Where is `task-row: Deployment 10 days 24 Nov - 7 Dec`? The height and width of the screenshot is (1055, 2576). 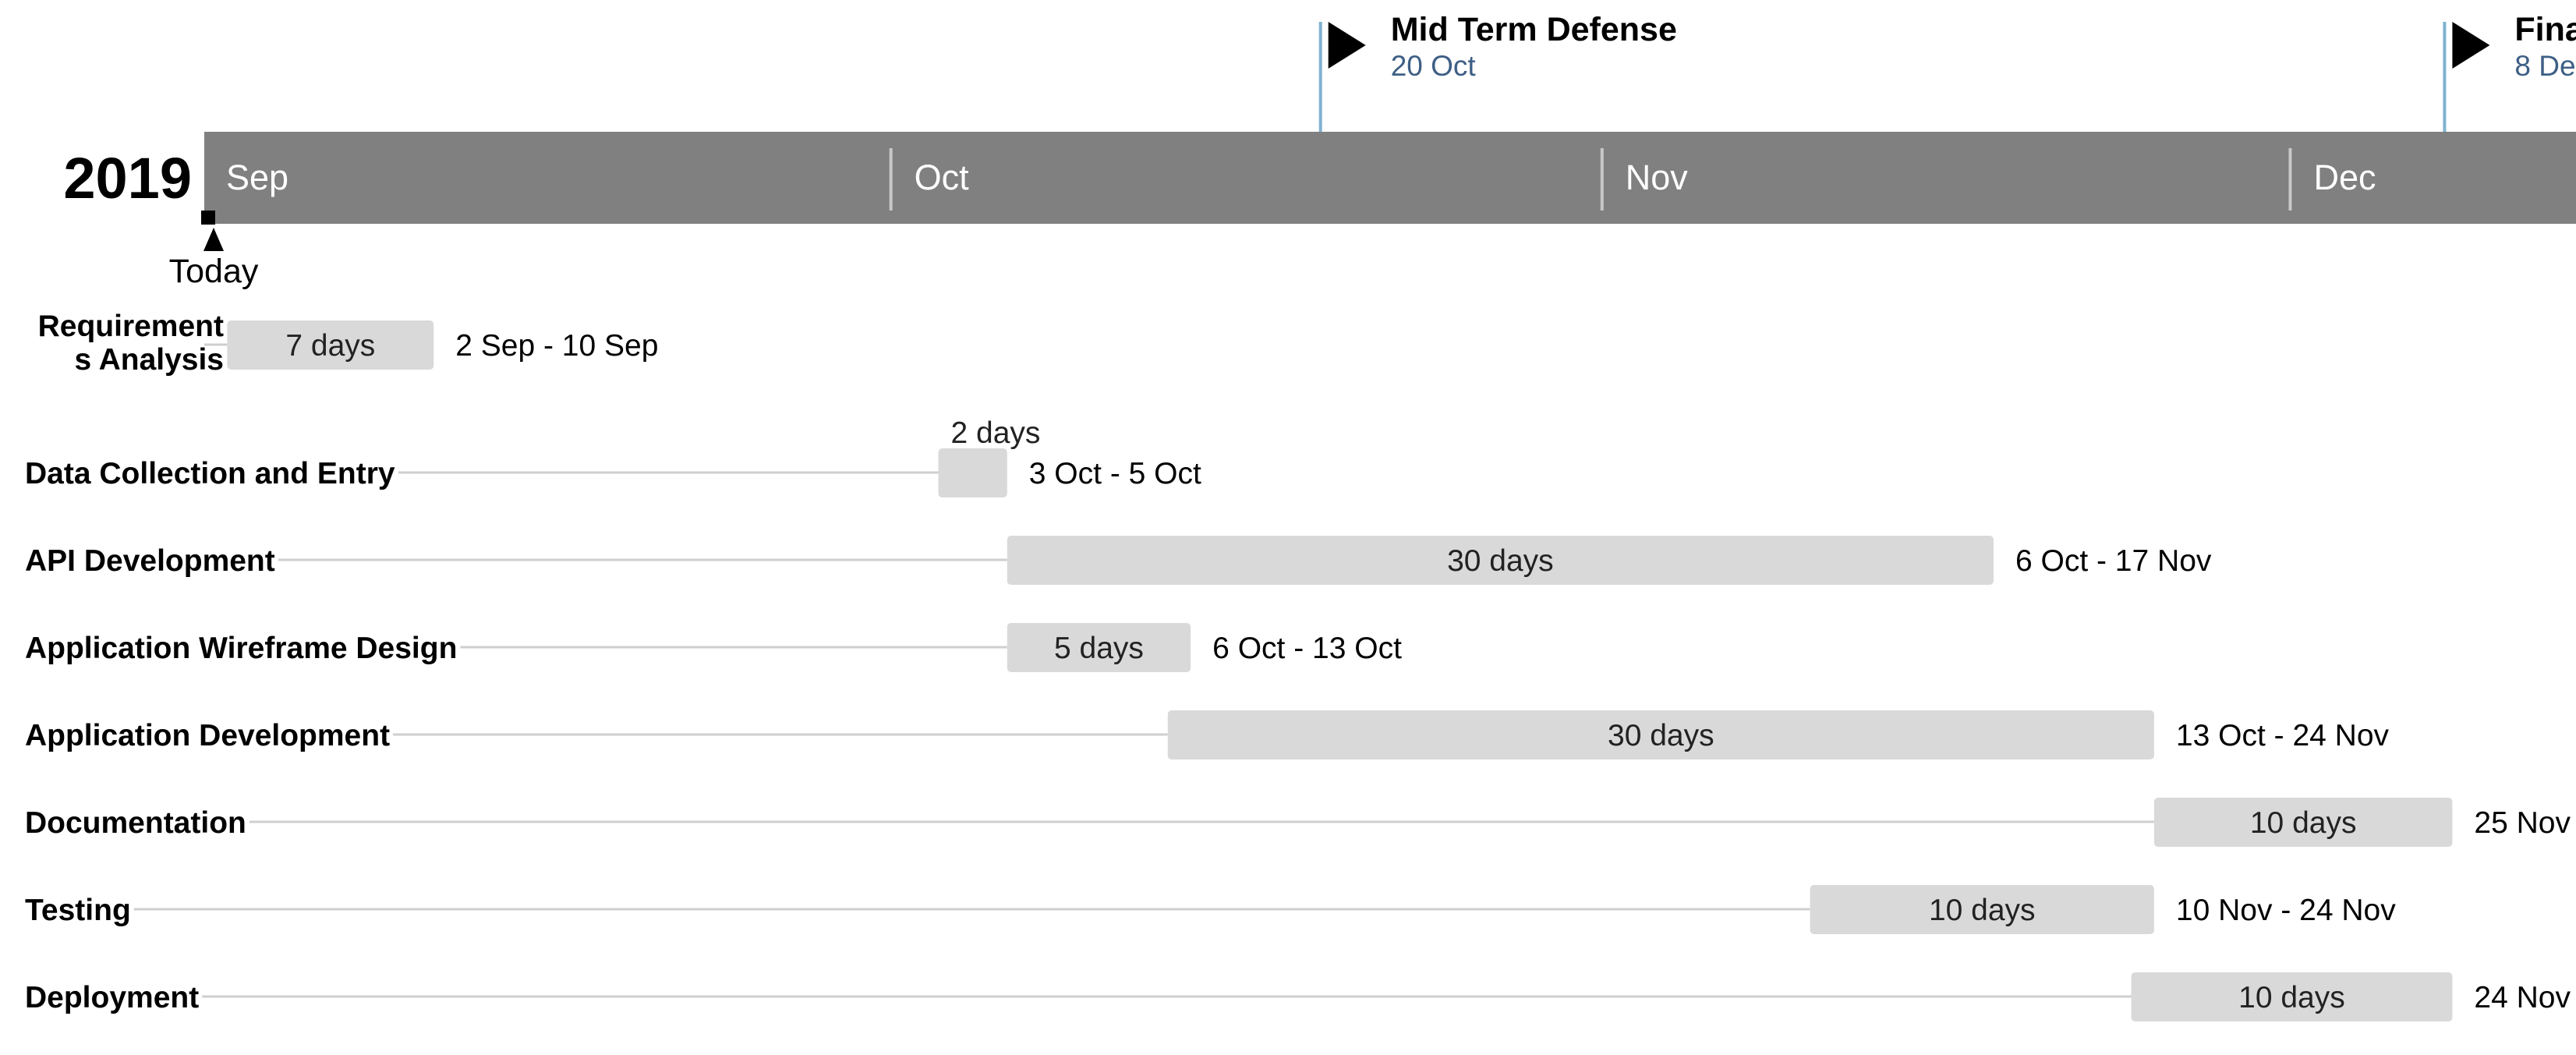
task-row: Deployment 10 days 24 Nov - 7 Dec is located at coordinates (1300, 997).